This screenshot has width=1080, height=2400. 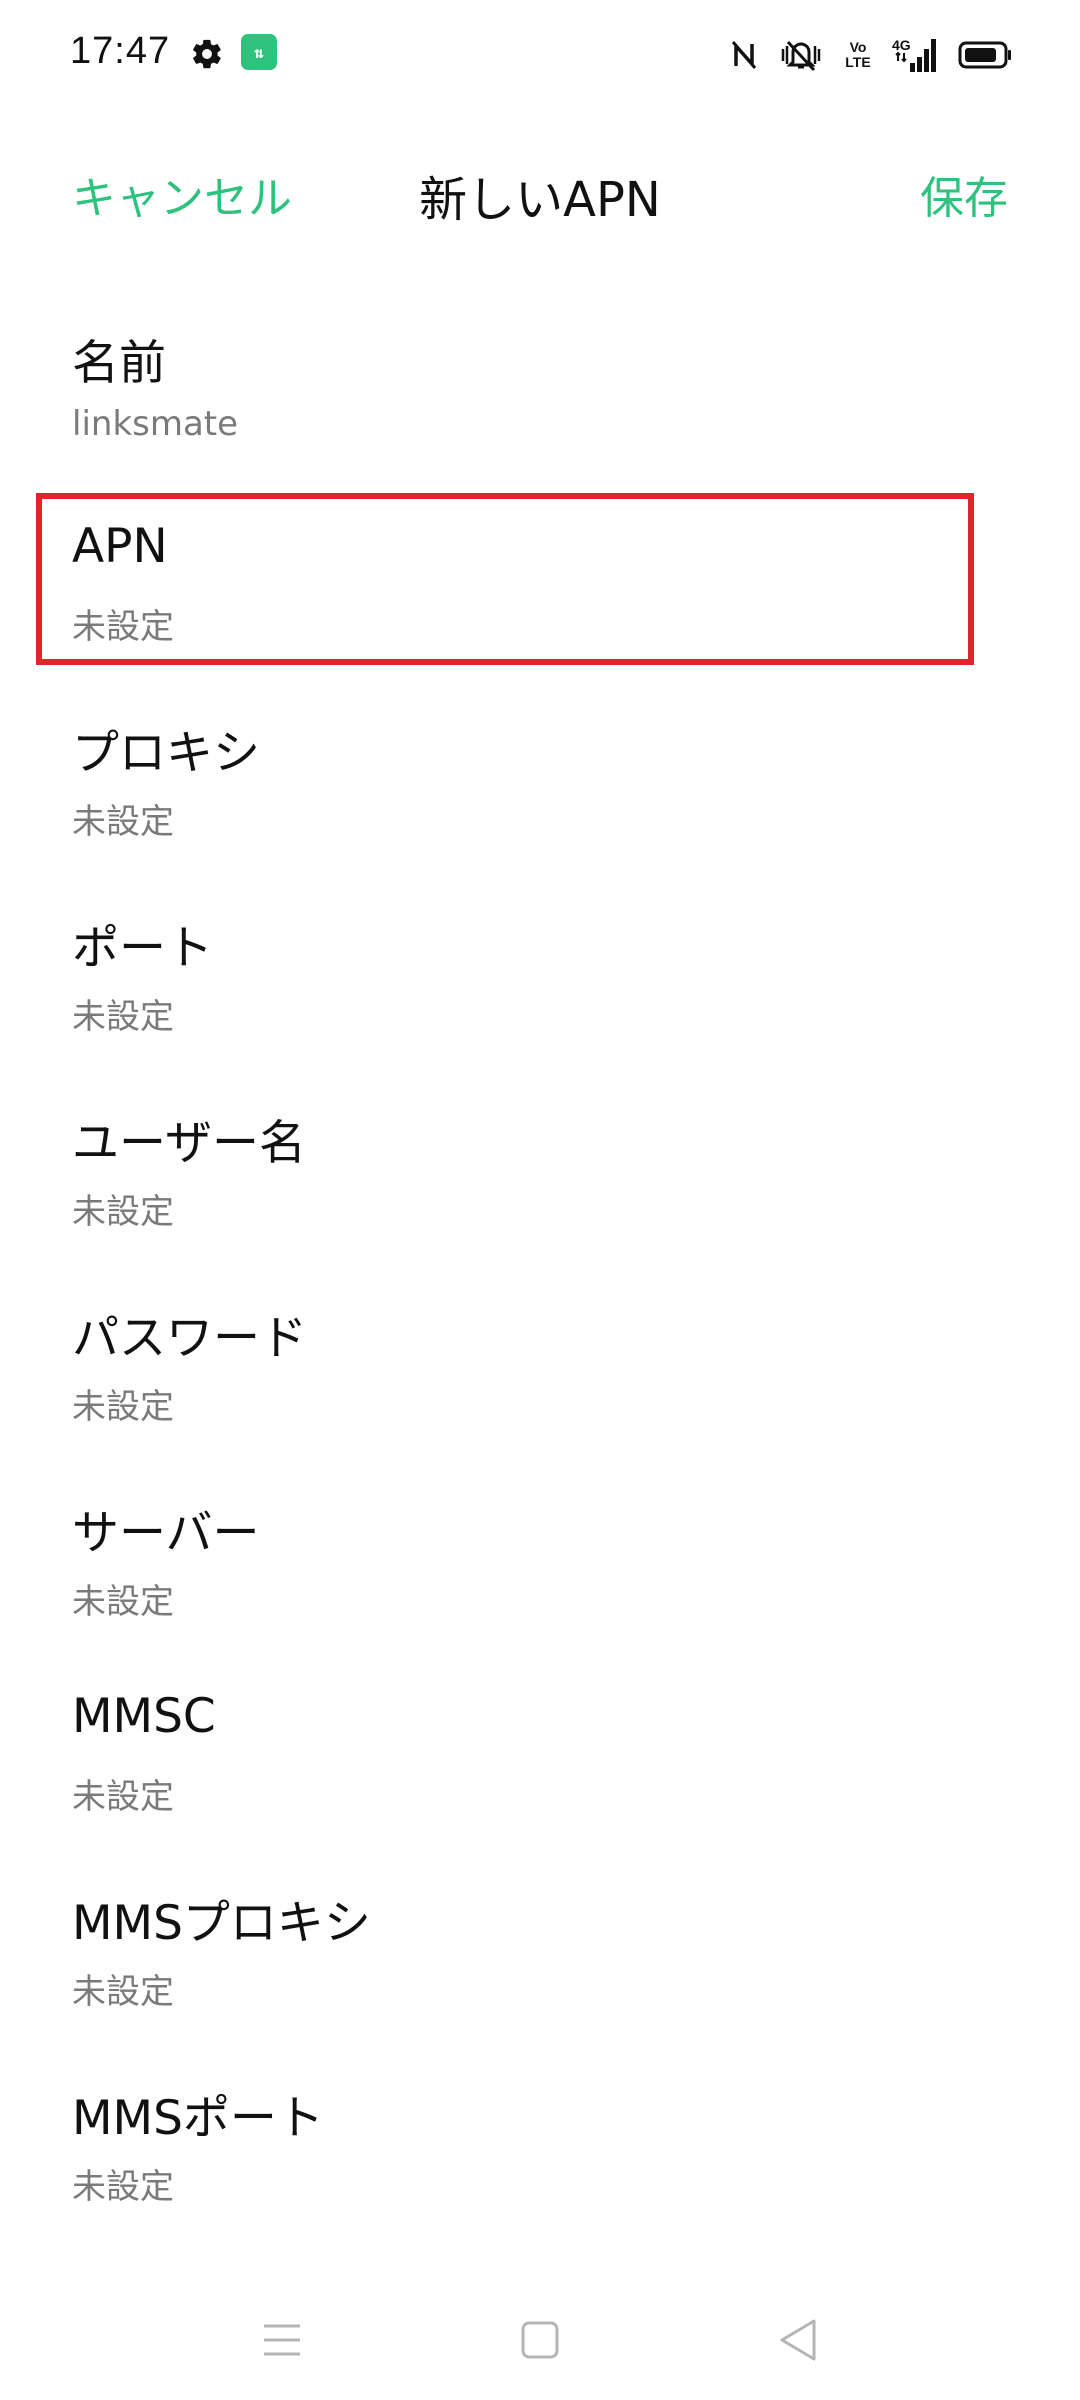 What do you see at coordinates (540, 200) in the screenshot?
I see `page-title: 新しいAPN` at bounding box center [540, 200].